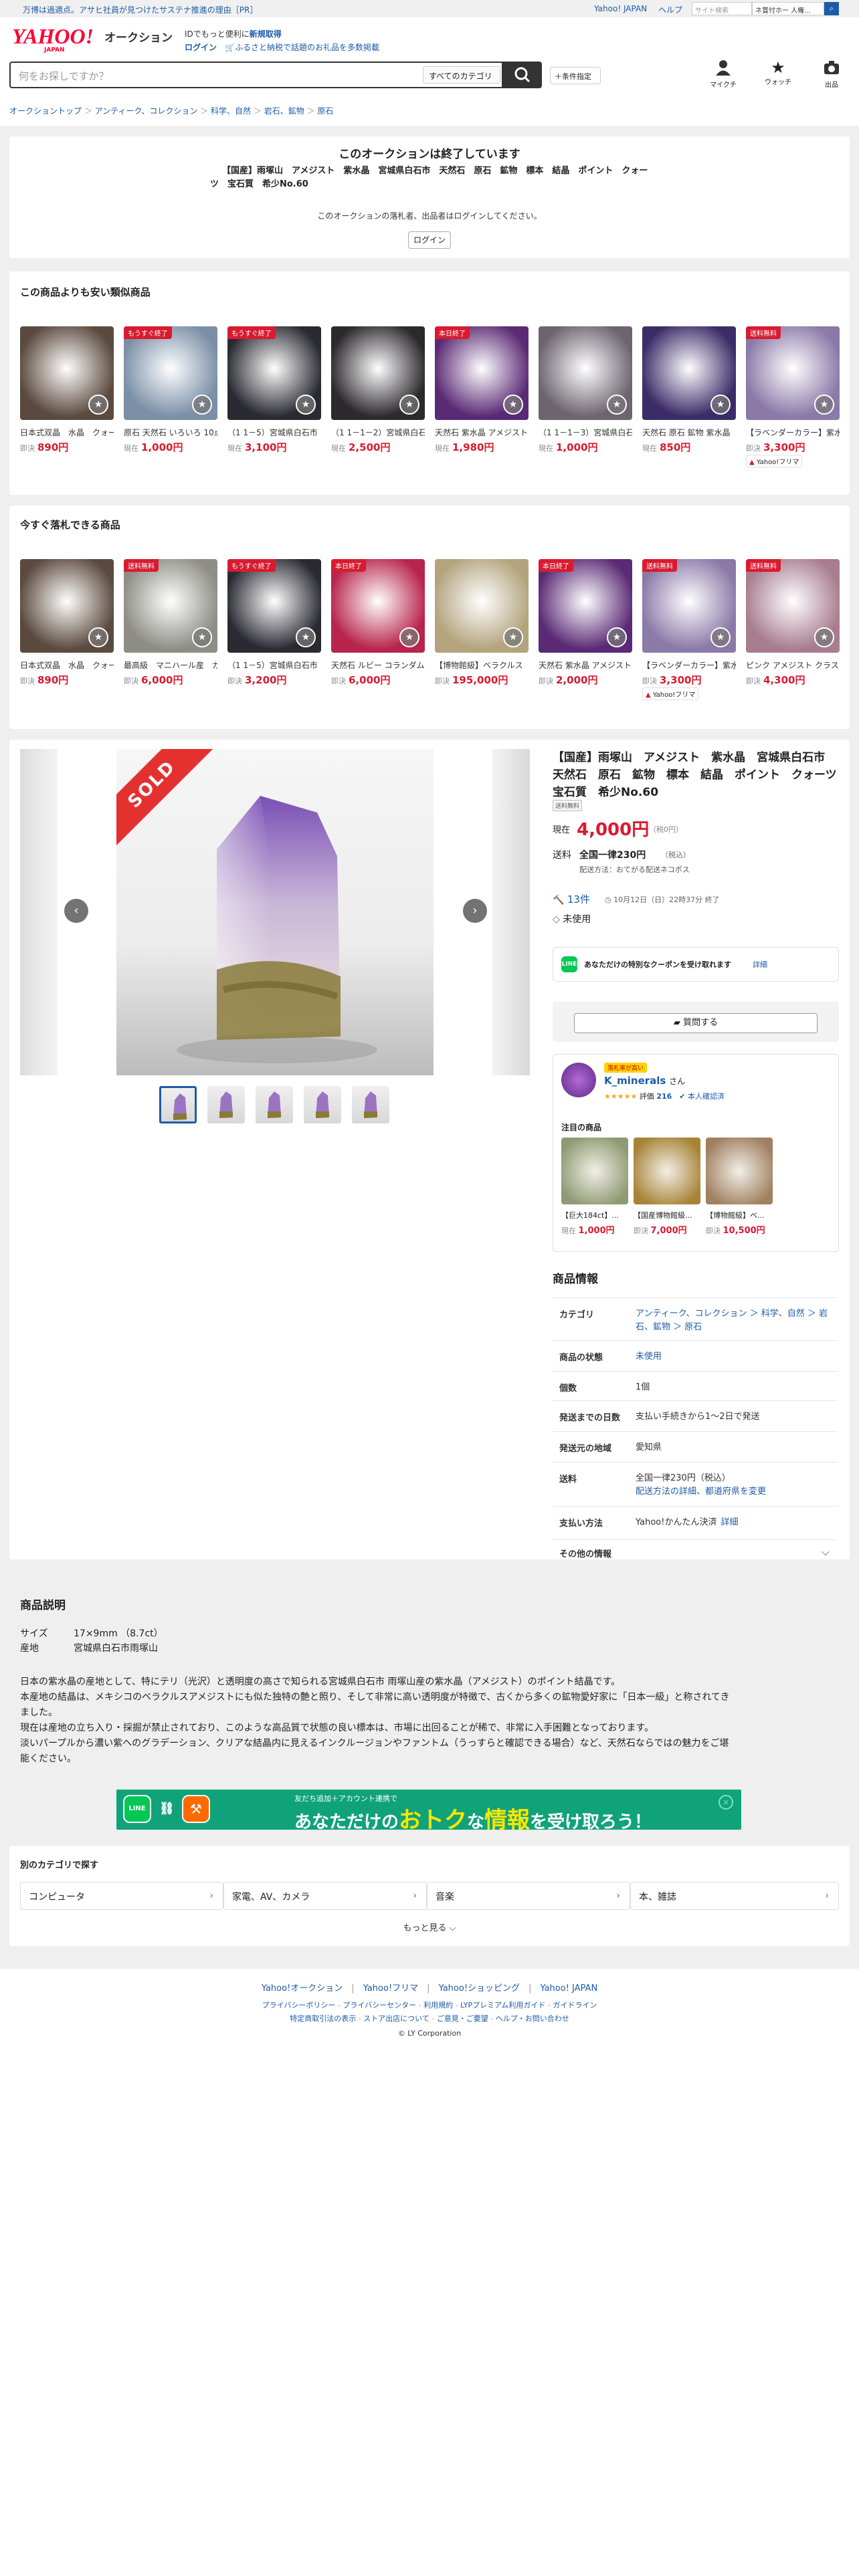 The width and height of the screenshot is (859, 2576). What do you see at coordinates (121, 1896) in the screenshot?
I see `category-link: コンピュータ ›` at bounding box center [121, 1896].